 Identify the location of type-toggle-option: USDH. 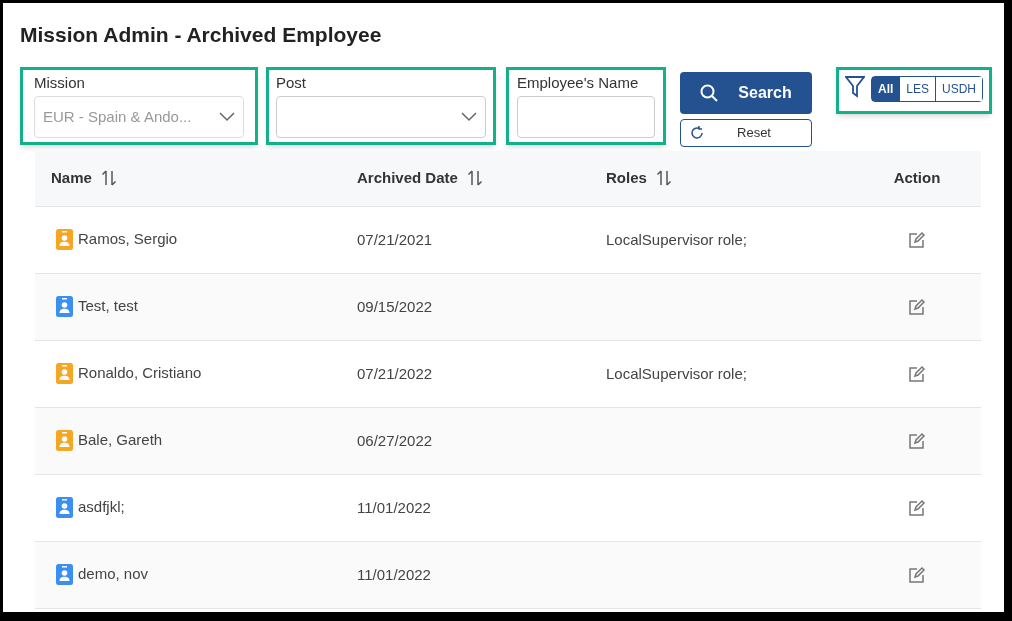
(959, 88).